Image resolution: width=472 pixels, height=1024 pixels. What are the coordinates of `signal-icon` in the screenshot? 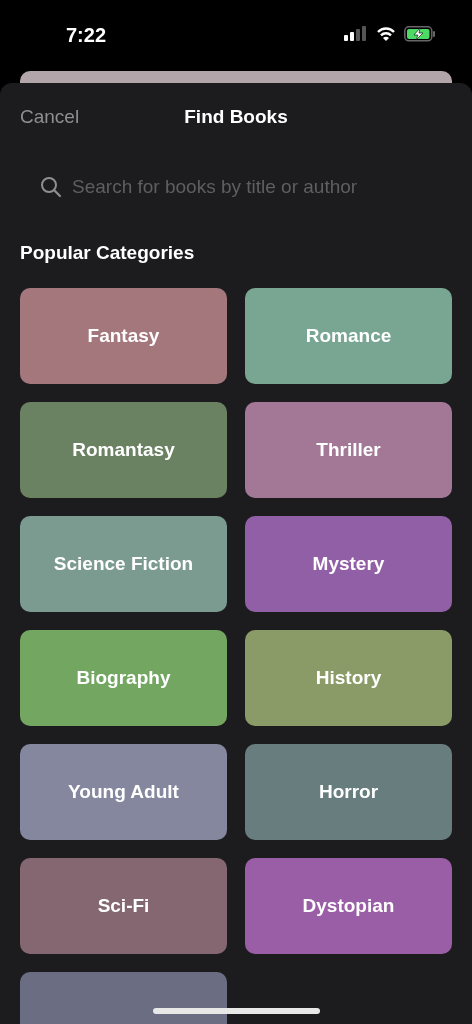 It's located at (356, 34).